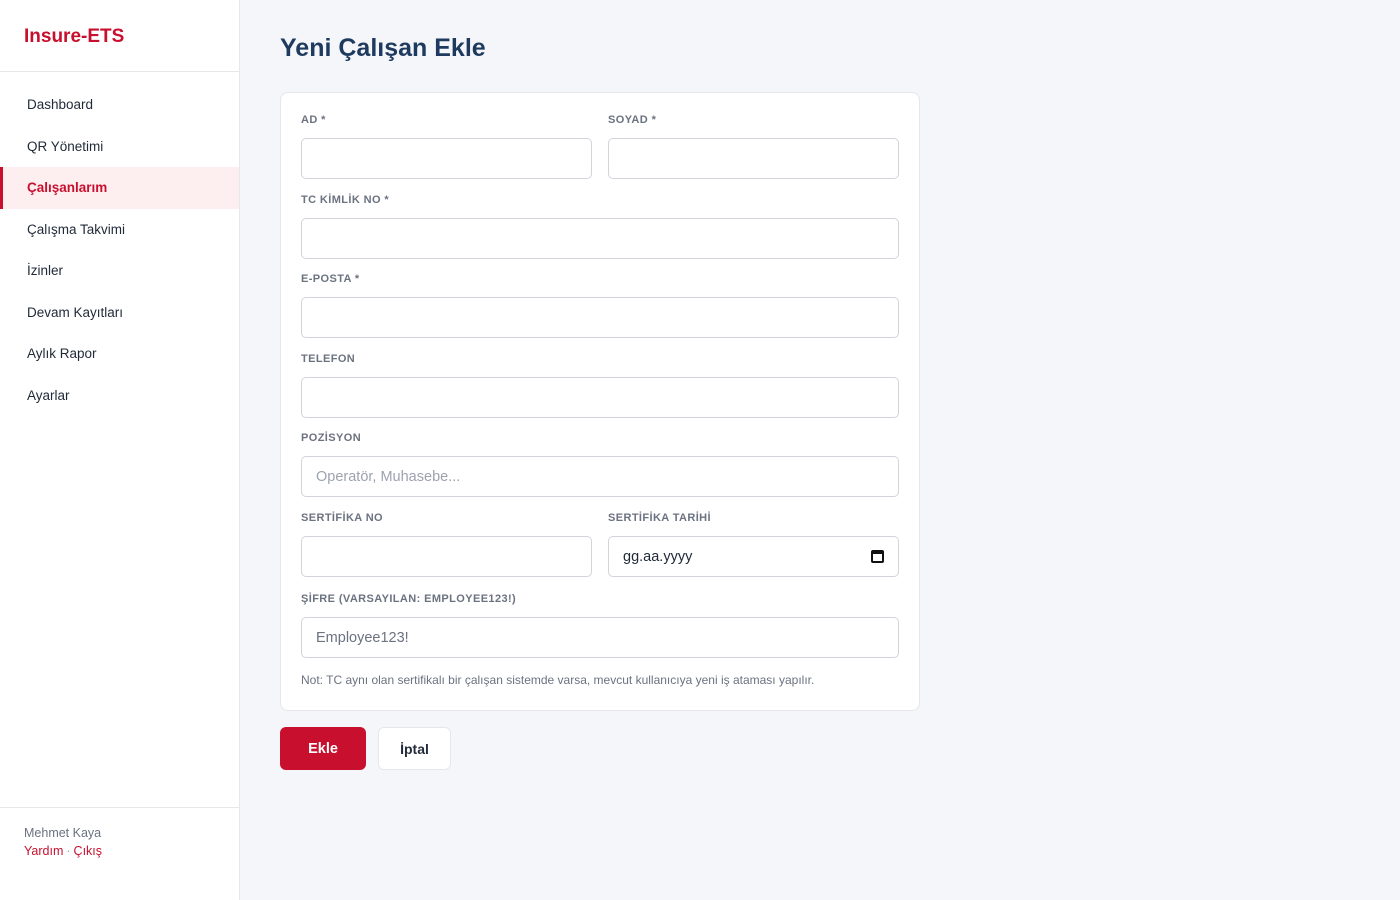 This screenshot has width=1400, height=900. Describe the element at coordinates (323, 748) in the screenshot. I see `add-button: Ekle` at that location.